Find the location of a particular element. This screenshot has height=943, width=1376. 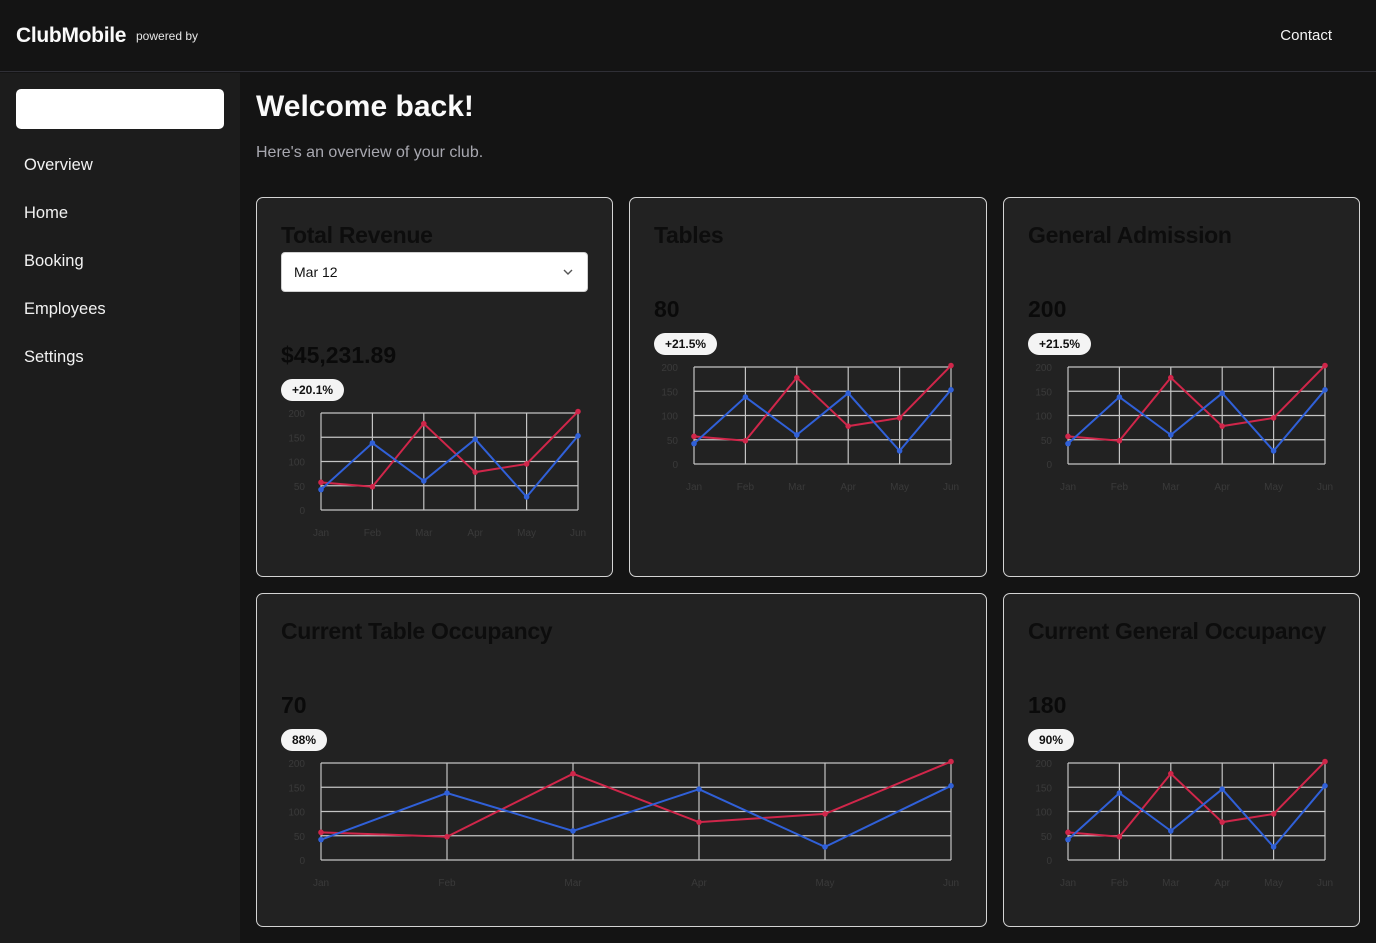

date-select: Mar 12 is located at coordinates (434, 272).